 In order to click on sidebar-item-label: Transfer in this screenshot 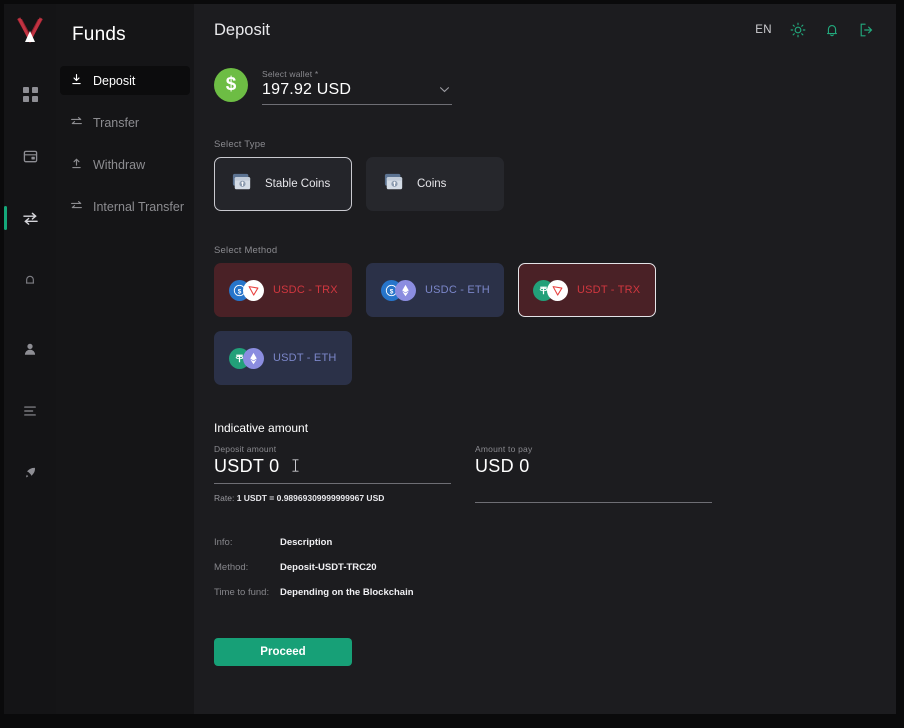, I will do `click(116, 122)`.